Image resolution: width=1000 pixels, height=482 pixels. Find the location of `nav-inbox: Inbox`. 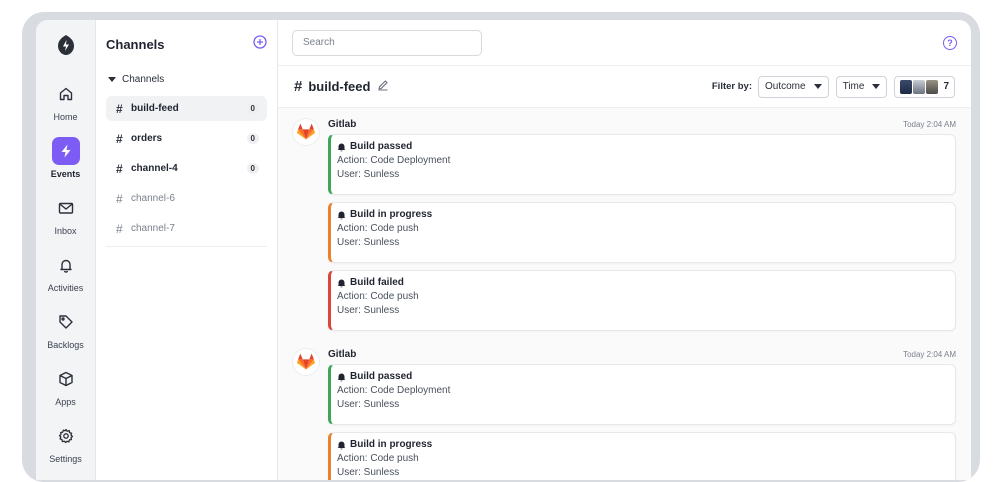

nav-inbox: Inbox is located at coordinates (66, 215).